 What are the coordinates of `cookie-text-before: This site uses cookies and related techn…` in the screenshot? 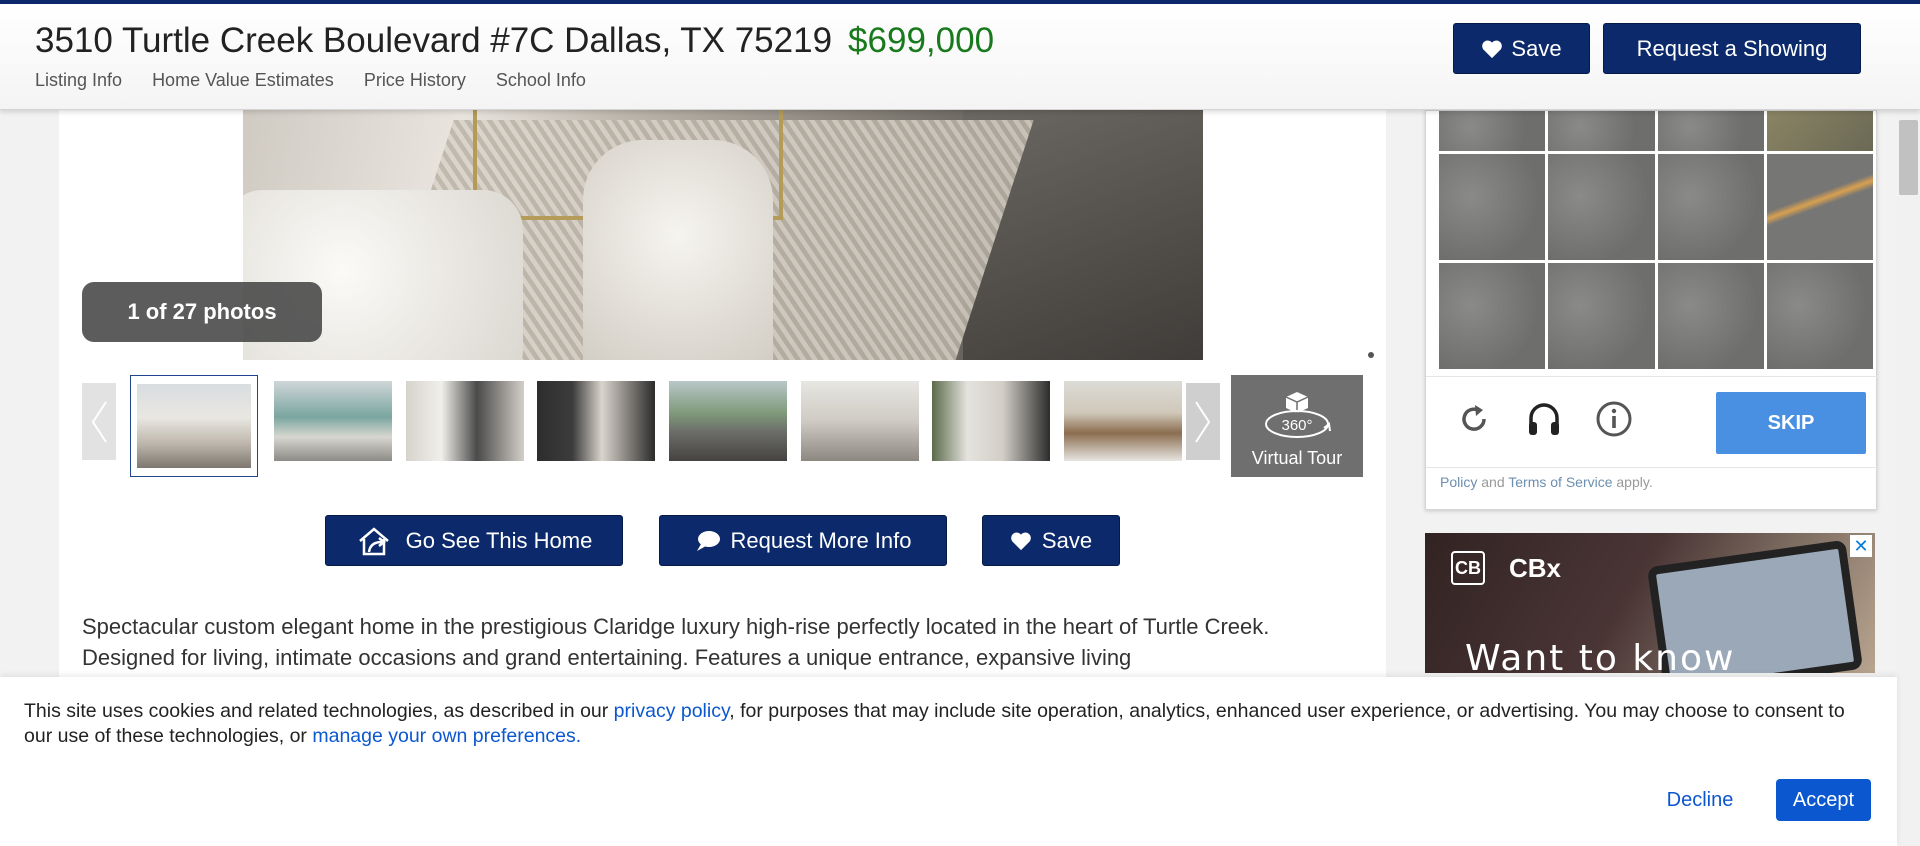 It's located at (319, 711).